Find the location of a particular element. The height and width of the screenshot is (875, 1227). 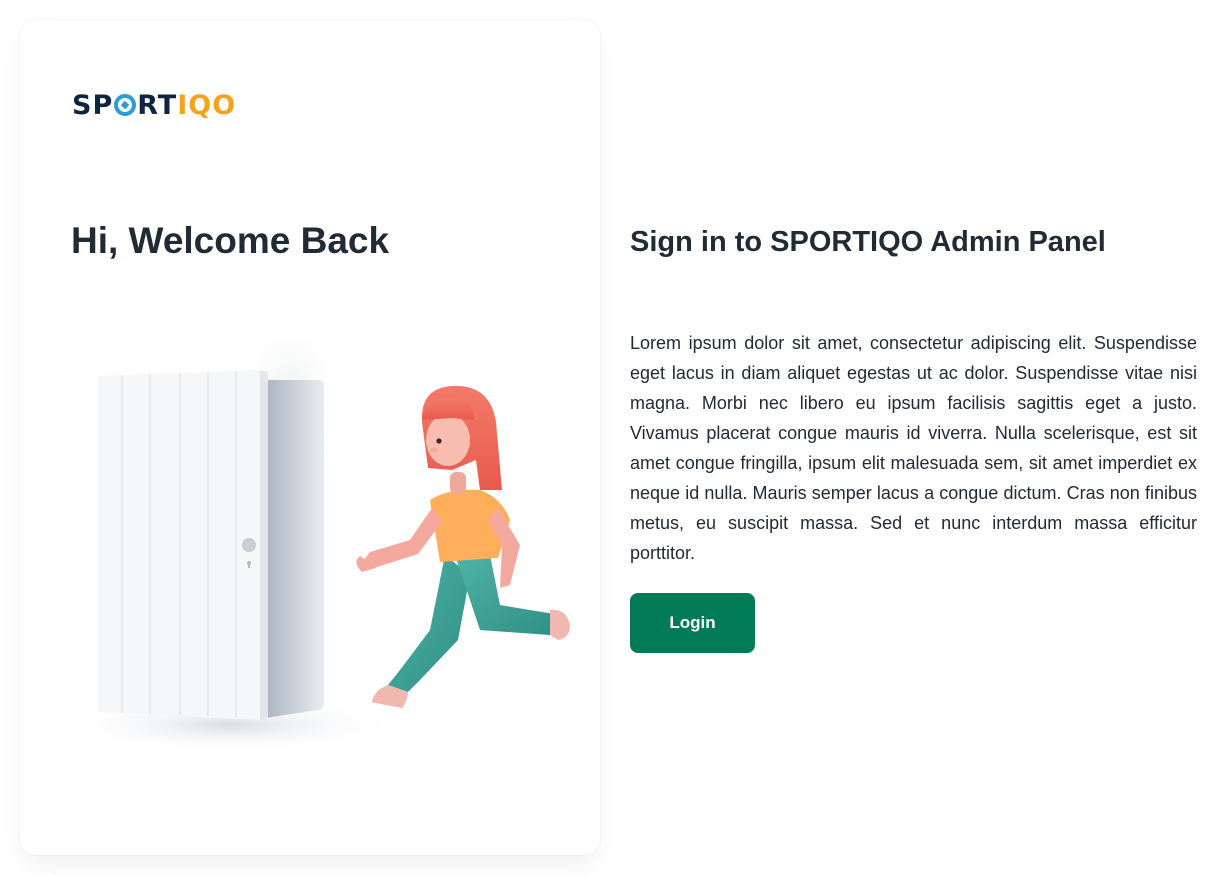

logo-text-sp: SP is located at coordinates (93, 105).